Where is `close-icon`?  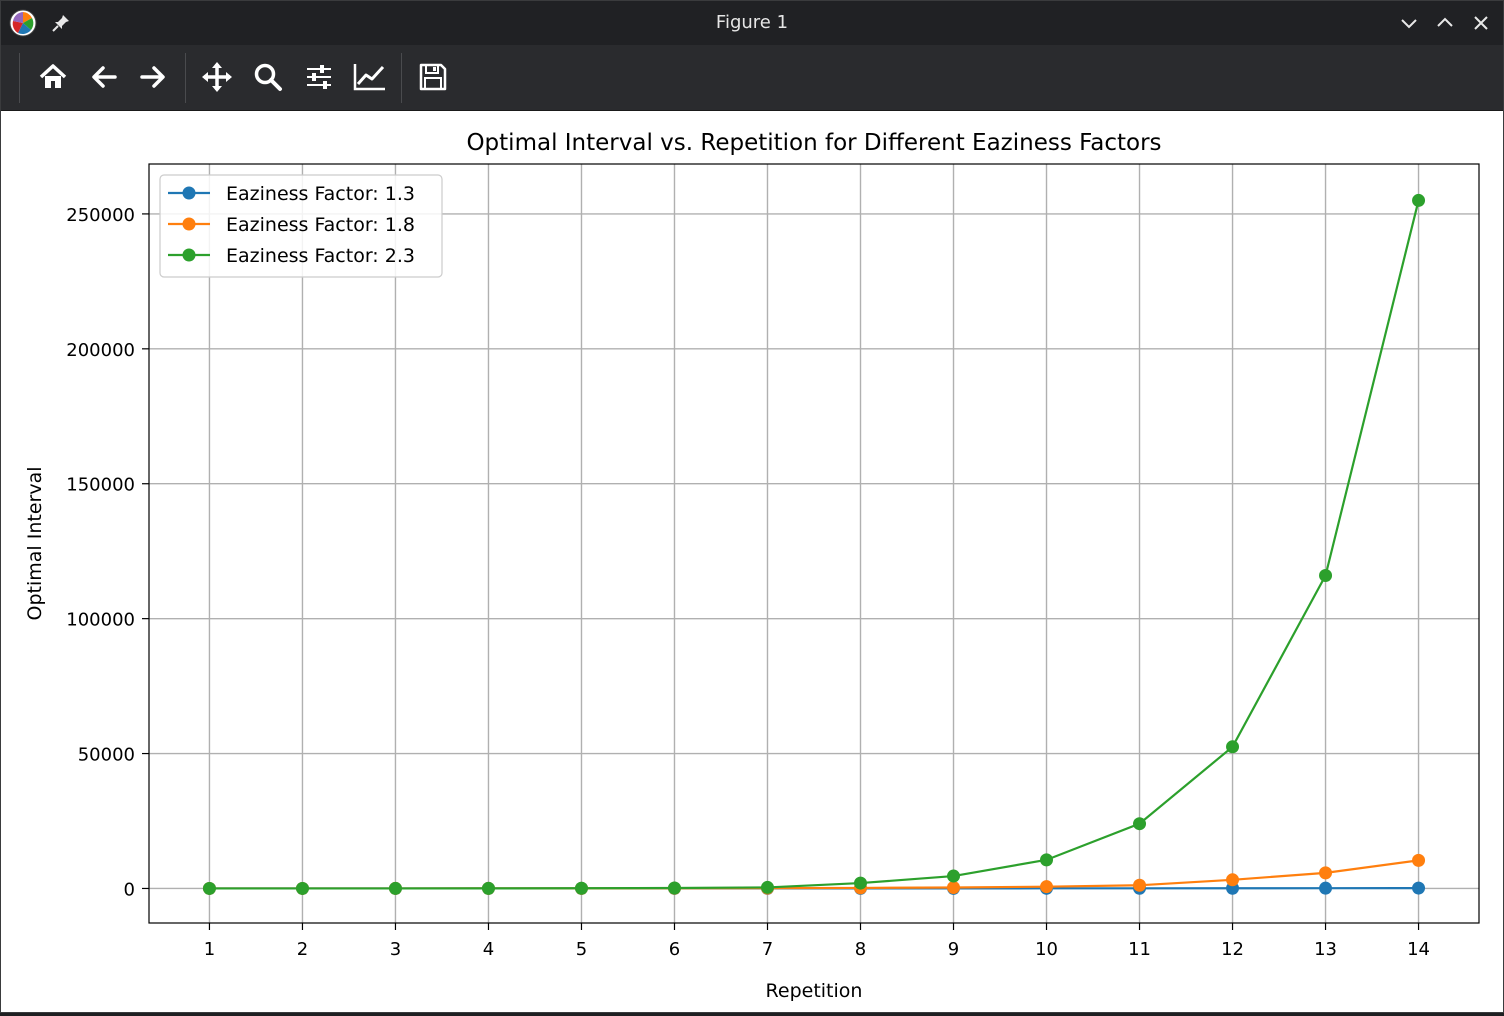 close-icon is located at coordinates (1481, 23).